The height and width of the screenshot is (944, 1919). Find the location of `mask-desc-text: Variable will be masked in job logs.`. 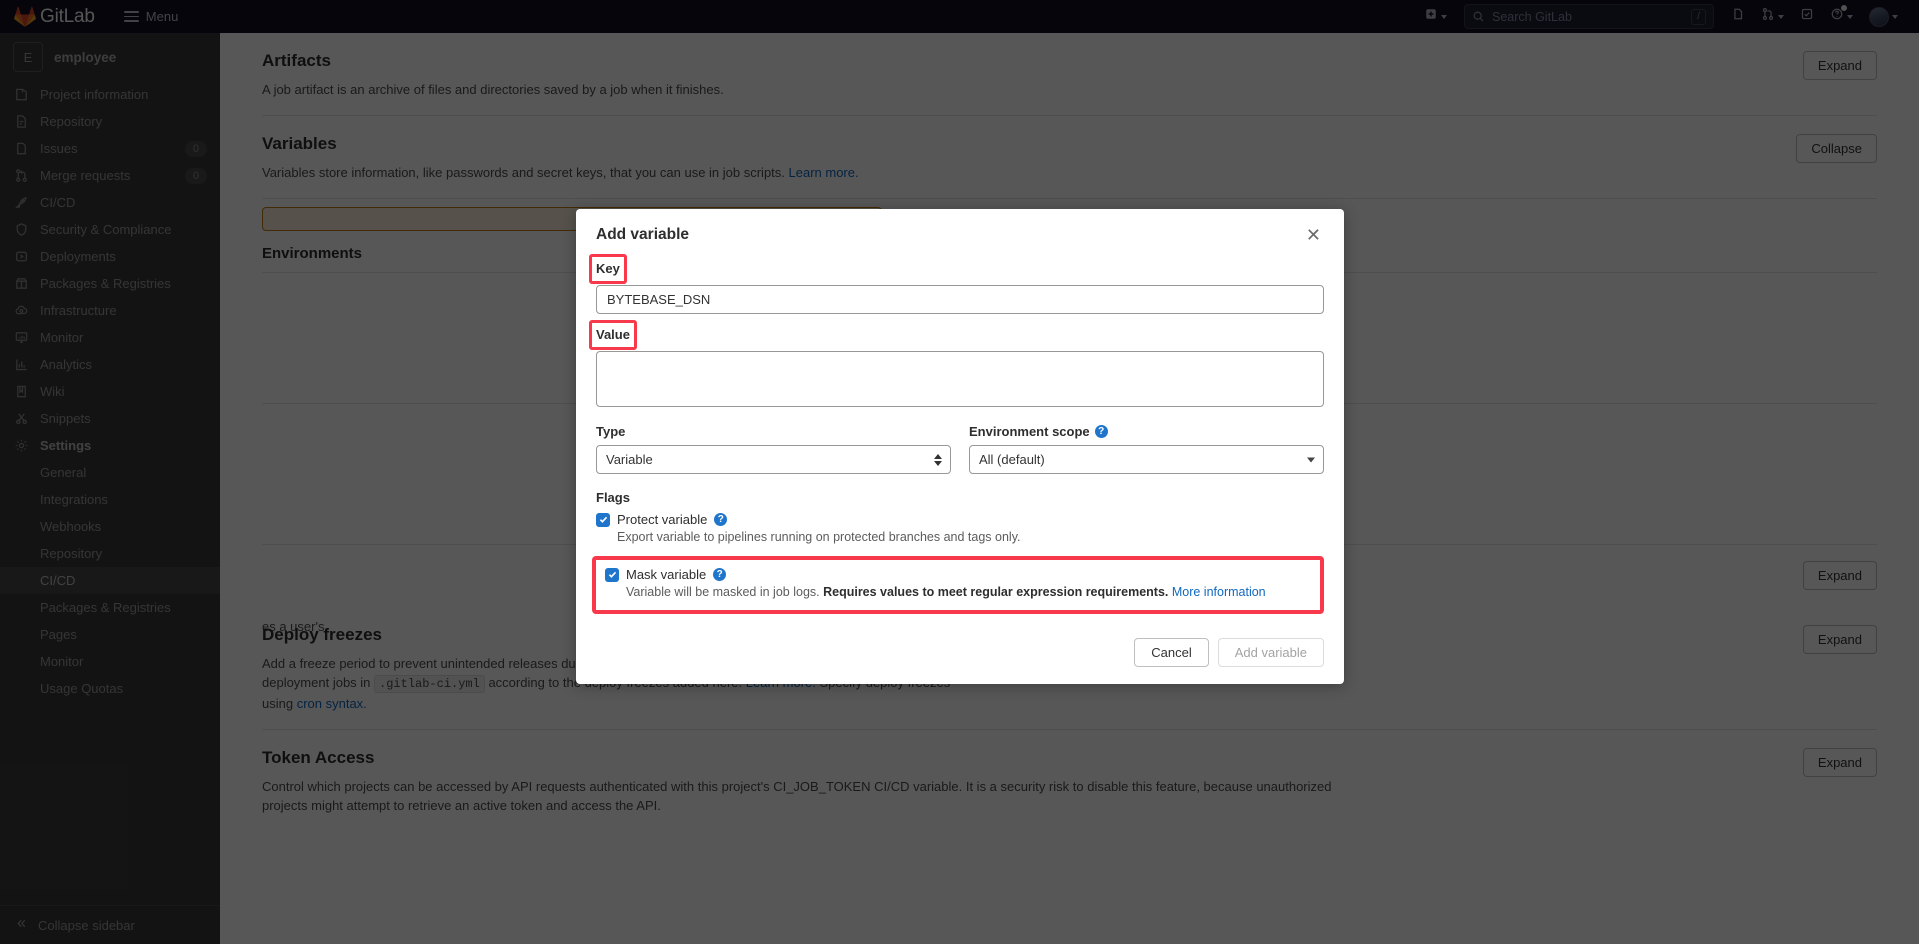

mask-desc-text: Variable will be masked in job logs. is located at coordinates (725, 592).